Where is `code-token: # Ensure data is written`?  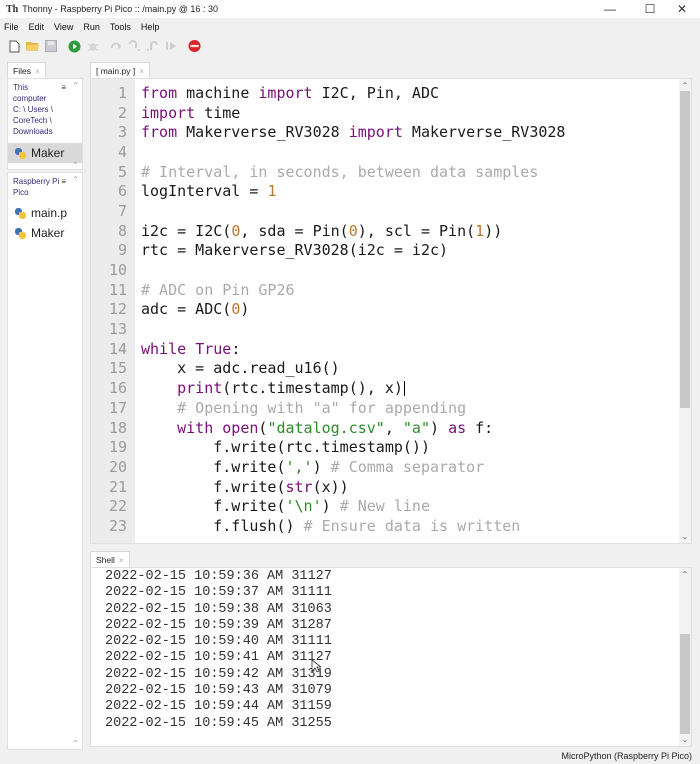
code-token: # Ensure data is written is located at coordinates (412, 525).